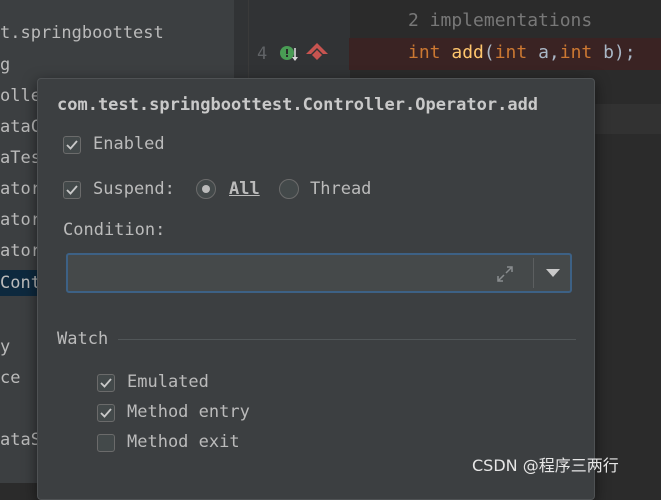 This screenshot has width=661, height=500. What do you see at coordinates (114, 230) in the screenshot?
I see `condition-label: Condition:` at bounding box center [114, 230].